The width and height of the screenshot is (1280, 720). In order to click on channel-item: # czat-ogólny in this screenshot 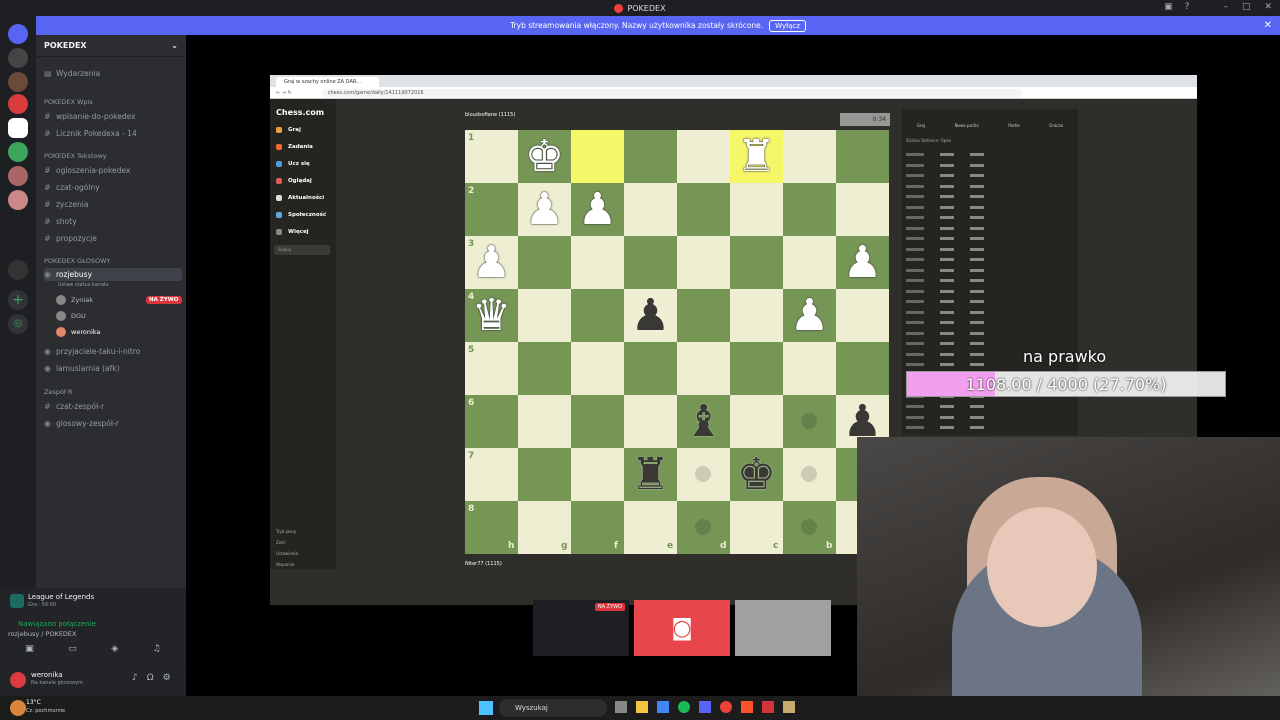, I will do `click(113, 187)`.